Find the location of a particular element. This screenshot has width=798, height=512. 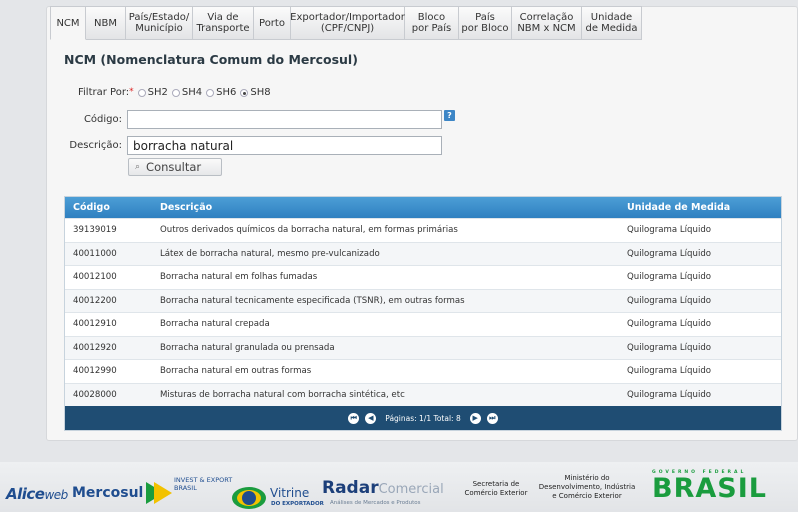

codigo-label: Código: is located at coordinates (102, 119).